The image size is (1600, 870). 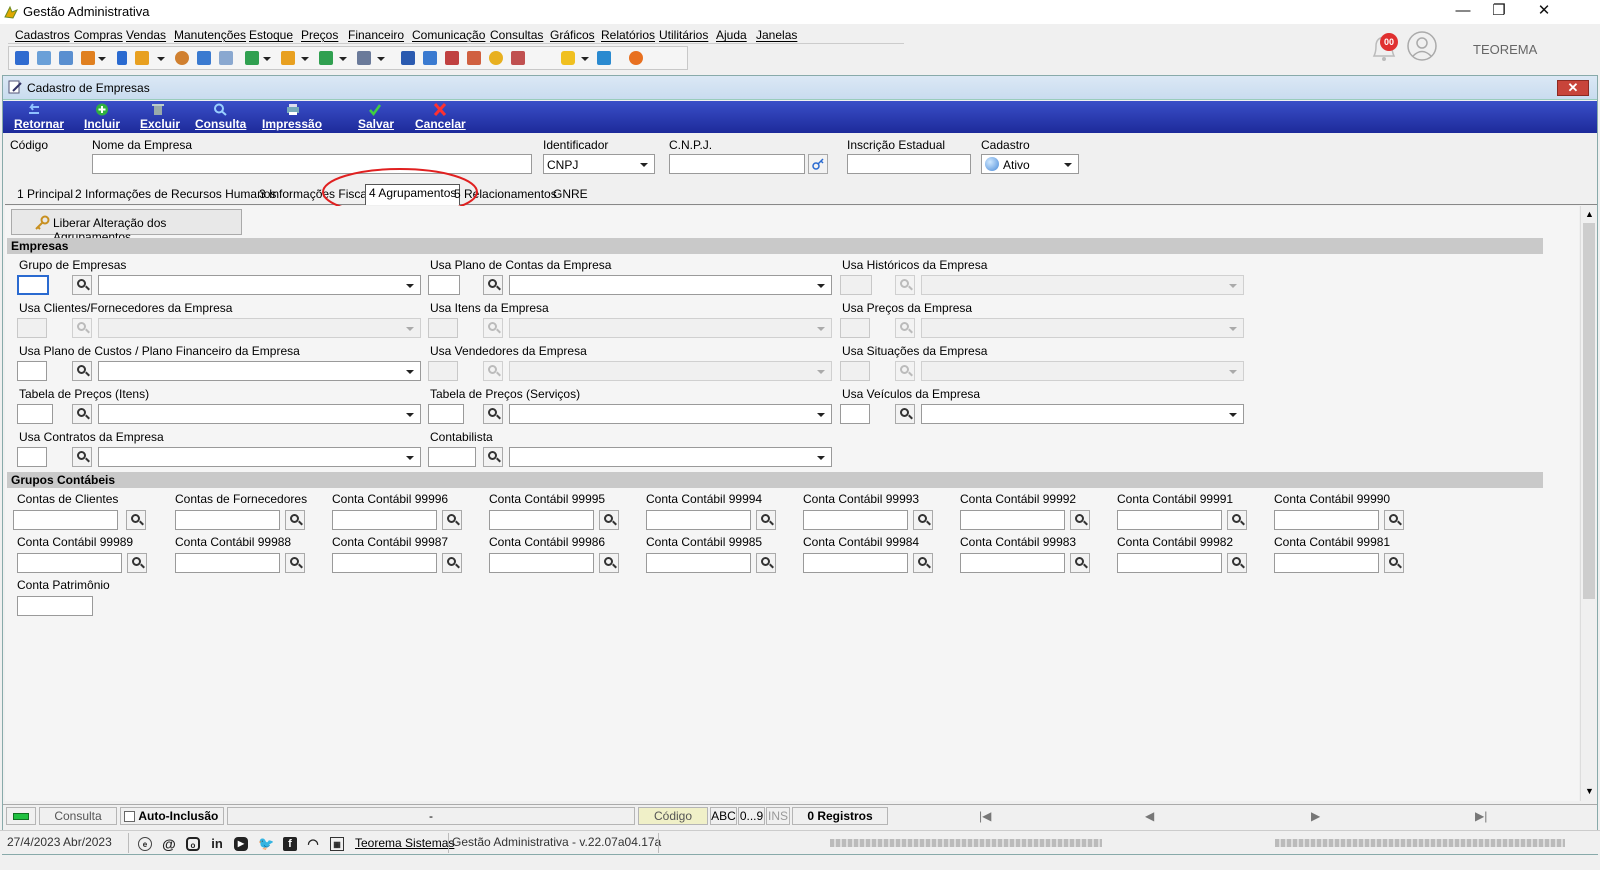 I want to click on salvar-button: Salvar, so click(x=378, y=117).